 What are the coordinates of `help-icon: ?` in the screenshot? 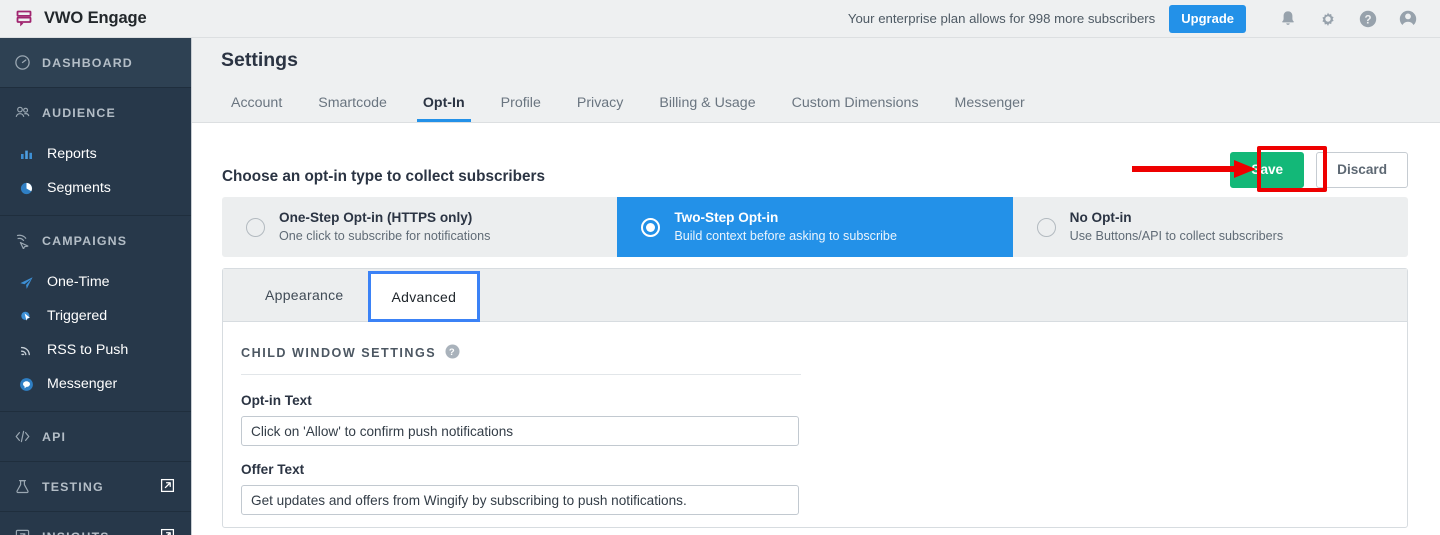 It's located at (1368, 19).